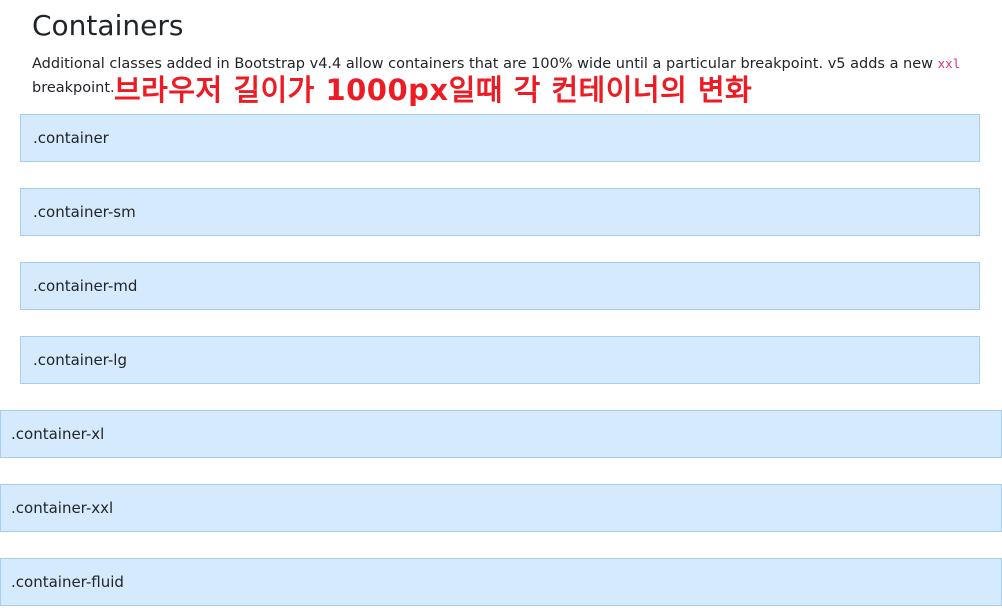 The height and width of the screenshot is (615, 1002). What do you see at coordinates (500, 138) in the screenshot?
I see `container-demo-box: .container` at bounding box center [500, 138].